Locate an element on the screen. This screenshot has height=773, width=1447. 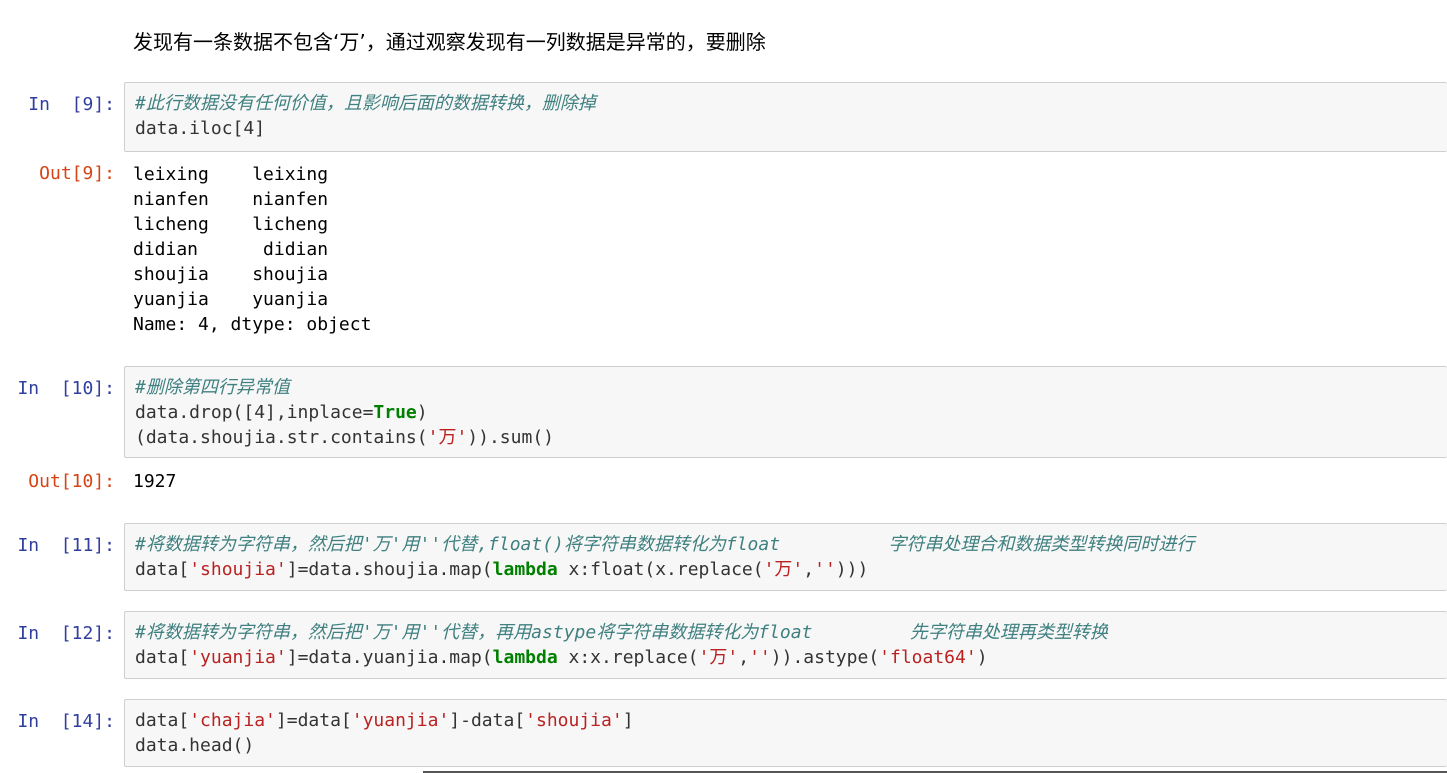
code-token: x:float(x.replace( is located at coordinates (660, 569).